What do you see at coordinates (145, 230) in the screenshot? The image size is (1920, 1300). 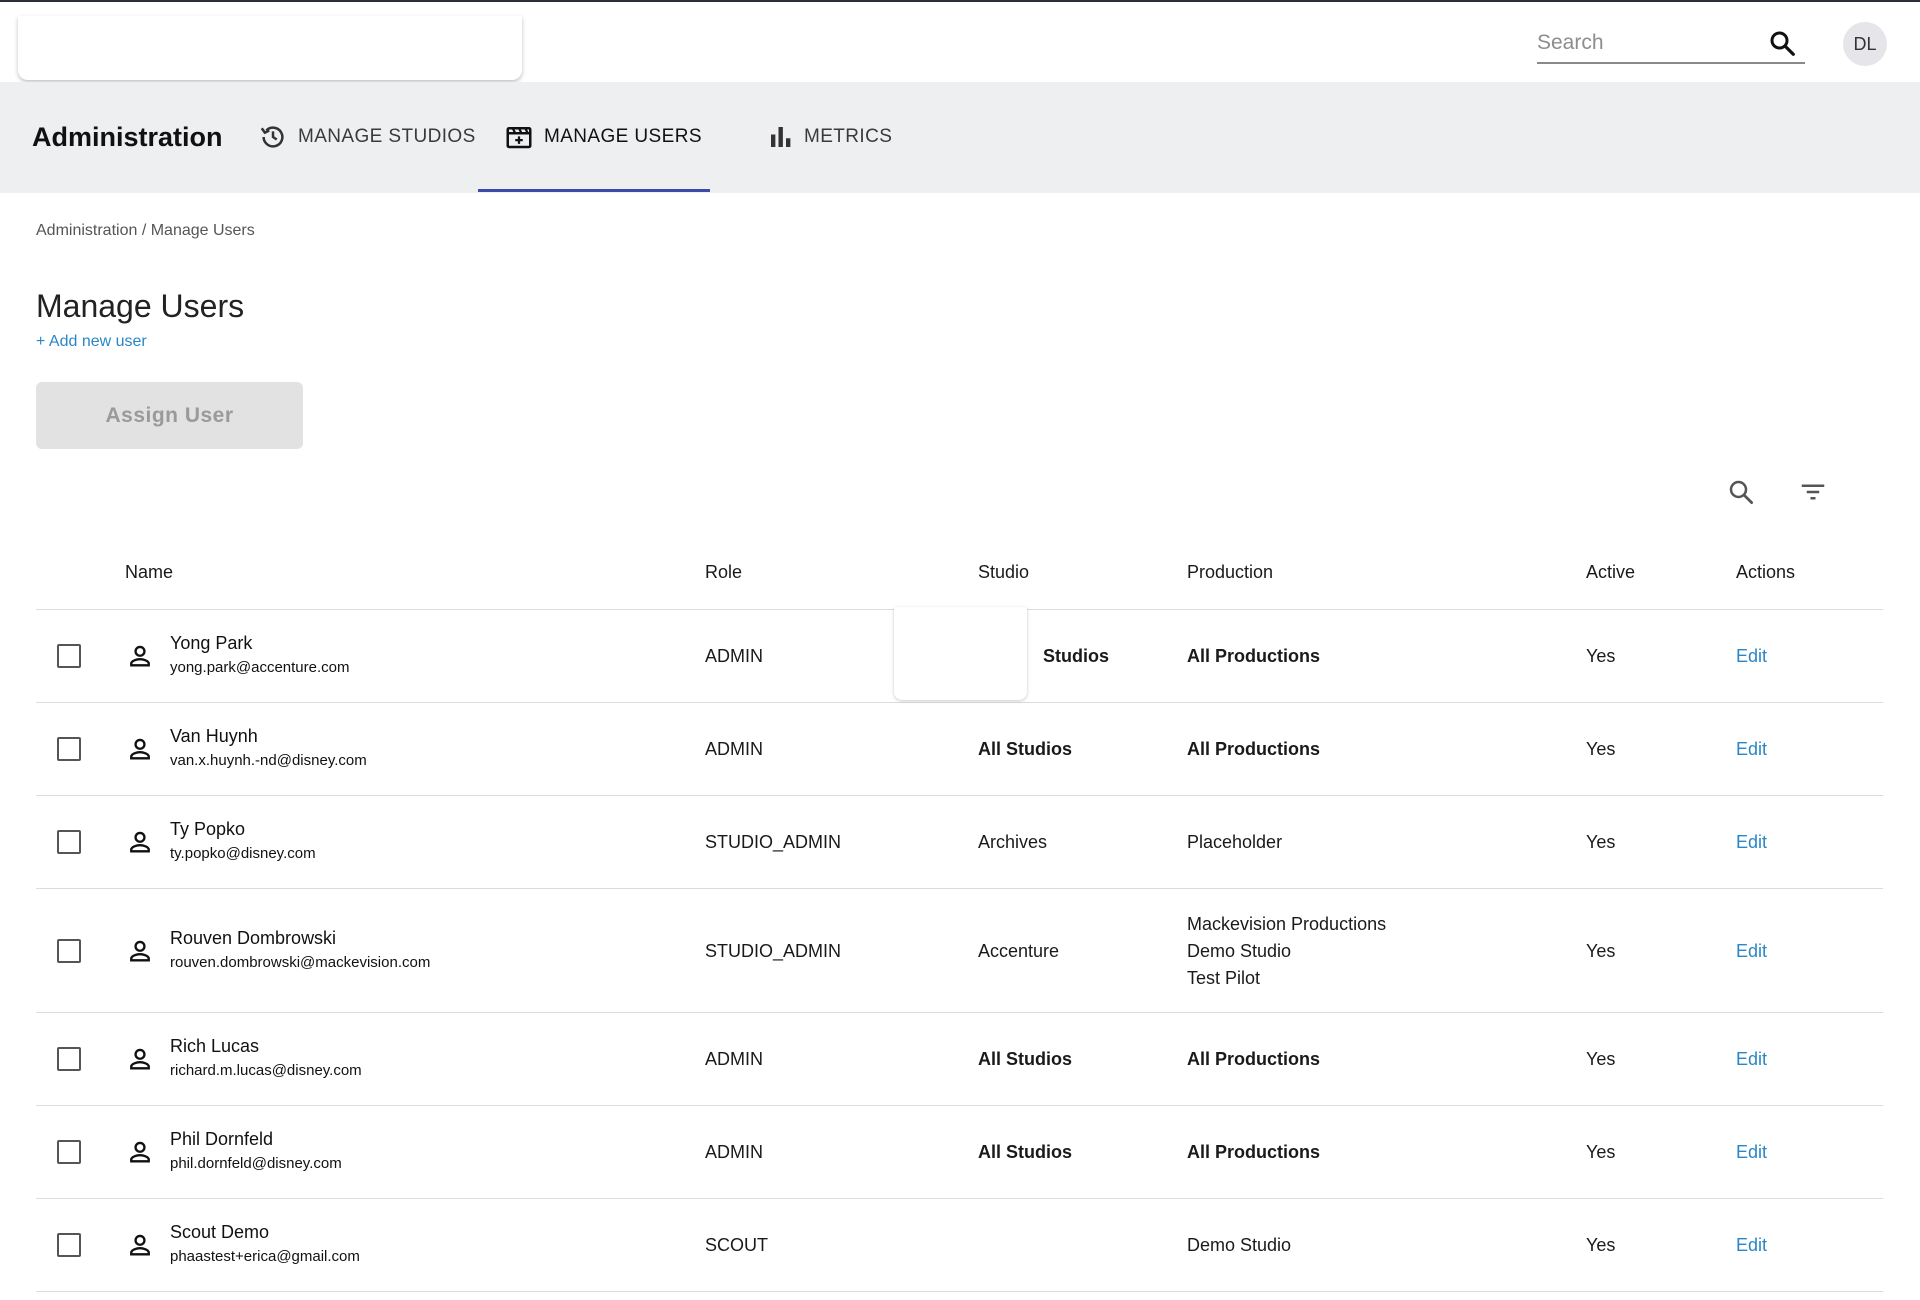 I see `breadcrumb: Administration / Manage Users` at bounding box center [145, 230].